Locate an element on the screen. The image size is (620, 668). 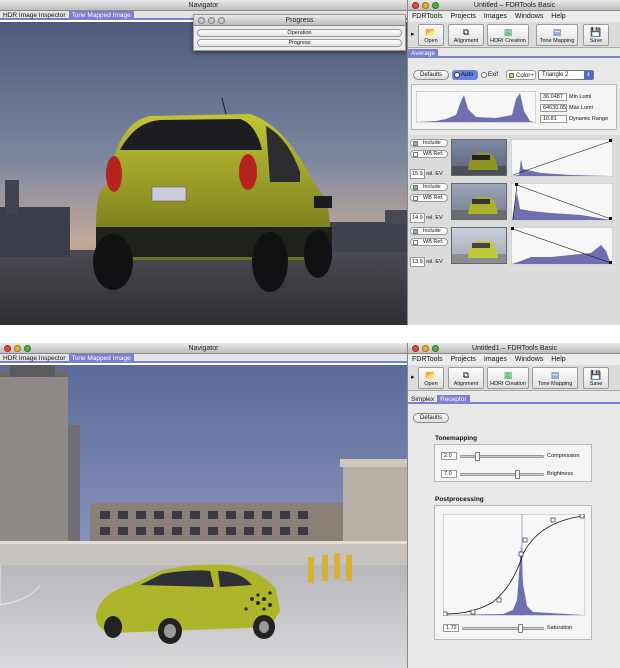
compression-label: Compression is located at coordinates (563, 456).